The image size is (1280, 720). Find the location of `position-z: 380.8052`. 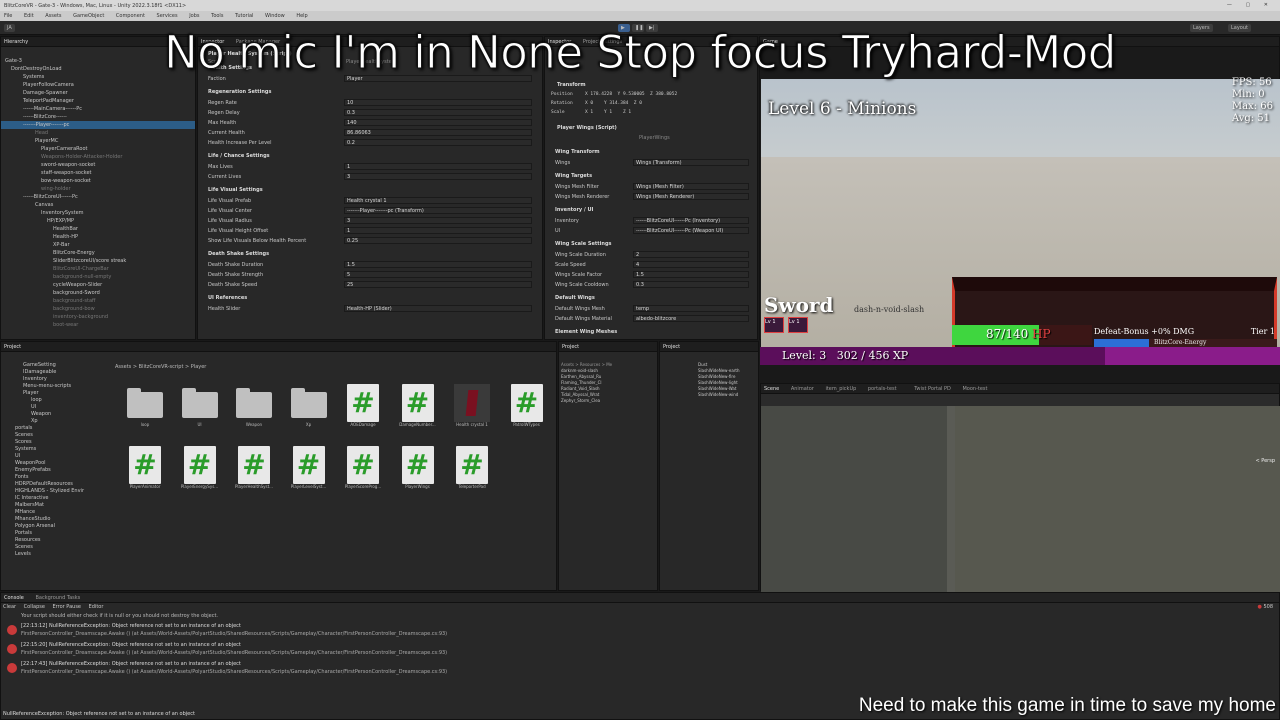

position-z: 380.8052 is located at coordinates (666, 94).